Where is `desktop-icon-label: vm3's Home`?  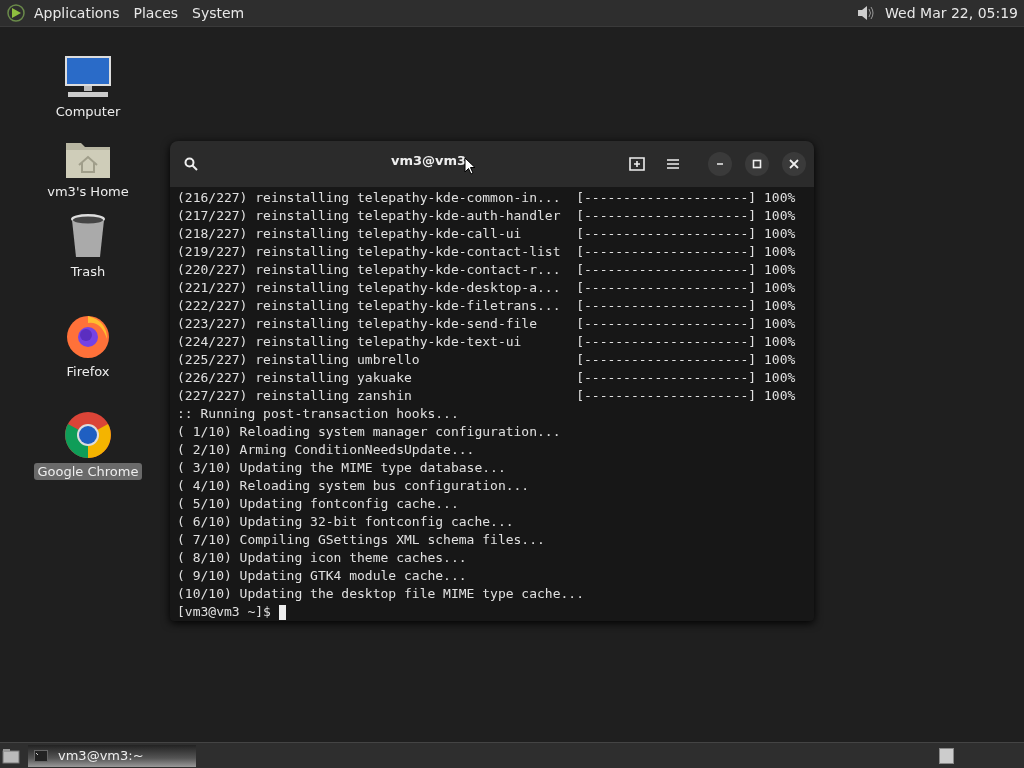
desktop-icon-label: vm3's Home is located at coordinates (88, 191).